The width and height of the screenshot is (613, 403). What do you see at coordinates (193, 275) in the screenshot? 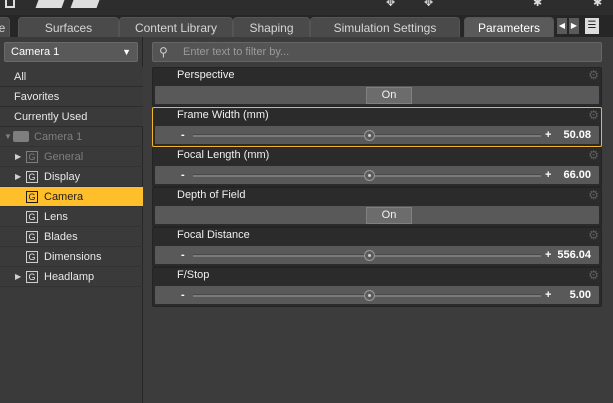
I see `property-label: F/Stop` at bounding box center [193, 275].